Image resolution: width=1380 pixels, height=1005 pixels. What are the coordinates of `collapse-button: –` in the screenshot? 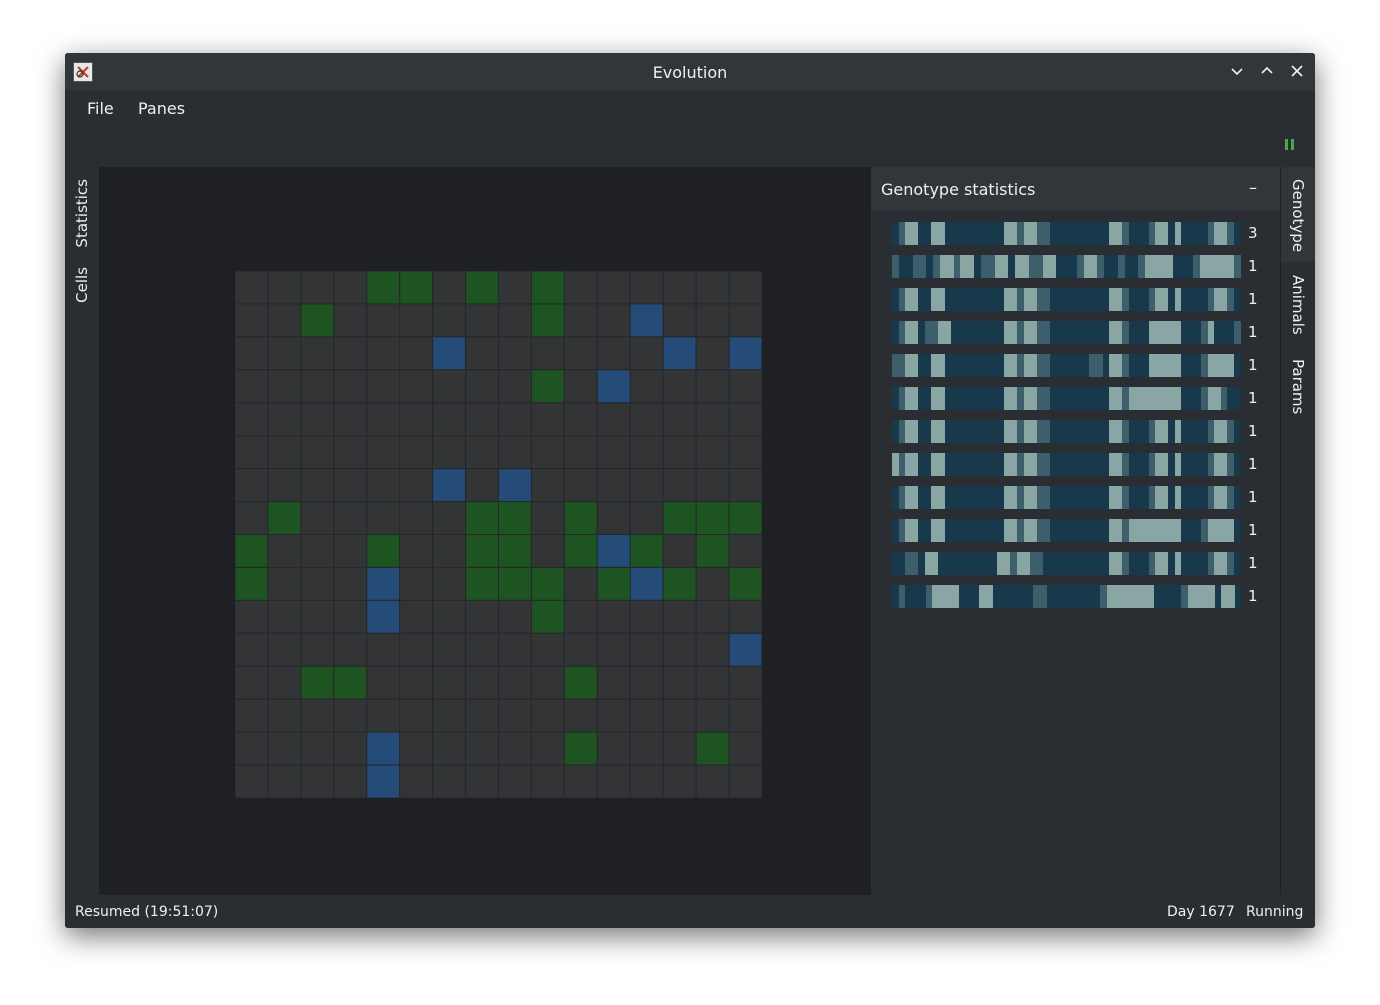 It's located at (1253, 187).